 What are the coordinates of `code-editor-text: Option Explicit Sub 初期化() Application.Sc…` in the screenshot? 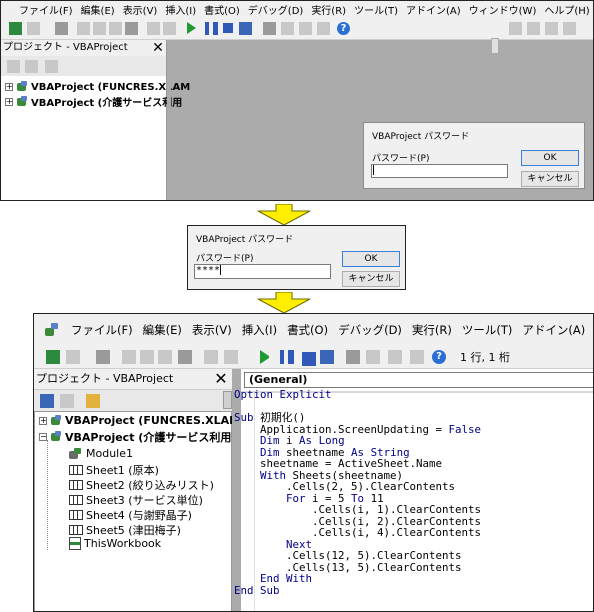 It's located at (357, 492).